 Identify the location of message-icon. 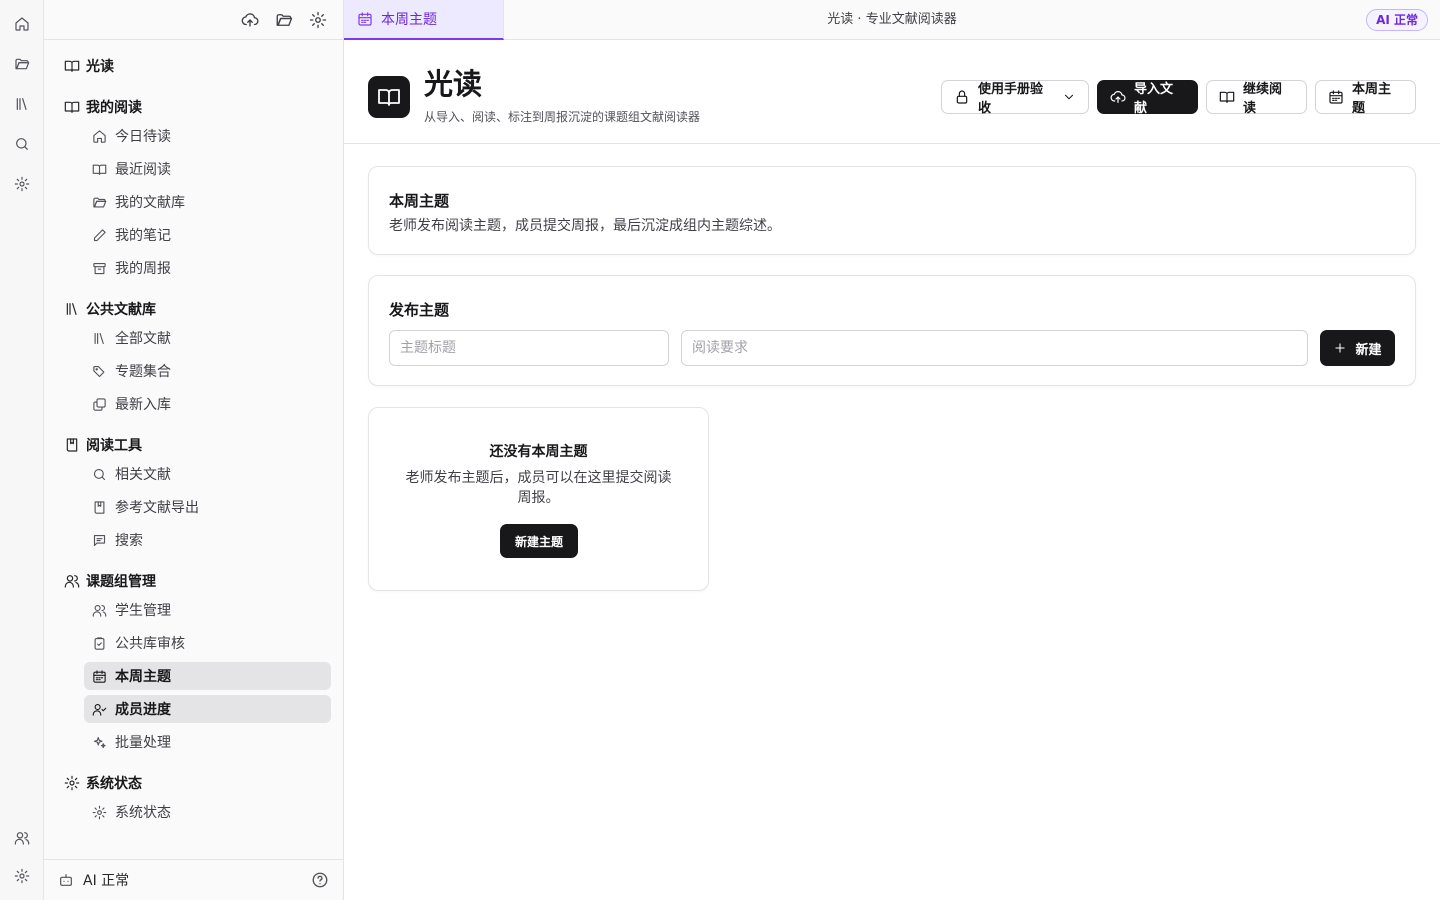
(99, 540).